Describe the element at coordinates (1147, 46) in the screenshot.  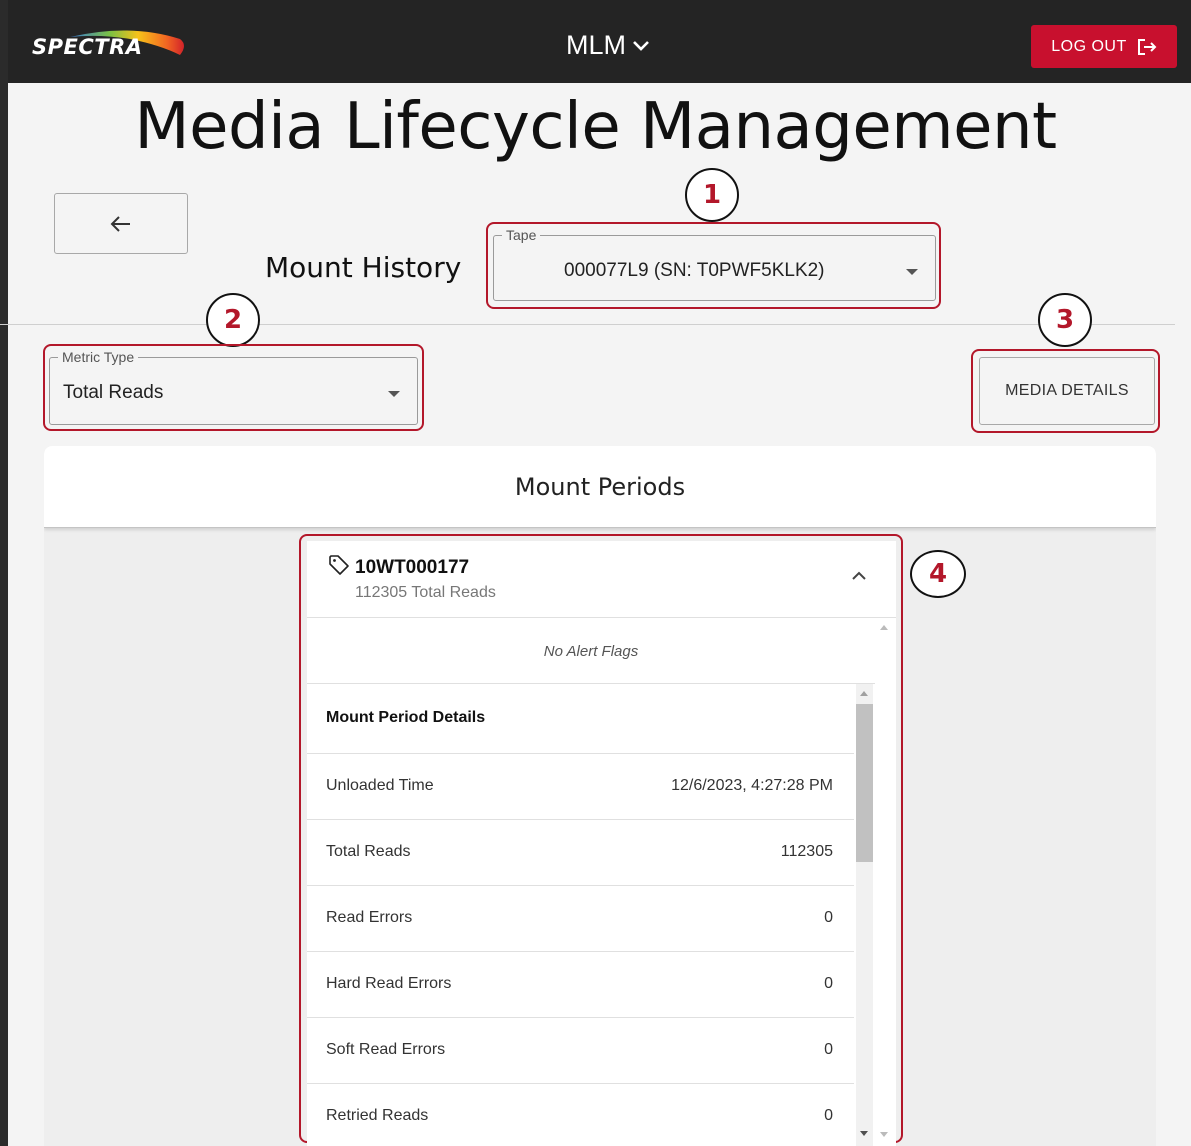
I see `logout-icon` at that location.